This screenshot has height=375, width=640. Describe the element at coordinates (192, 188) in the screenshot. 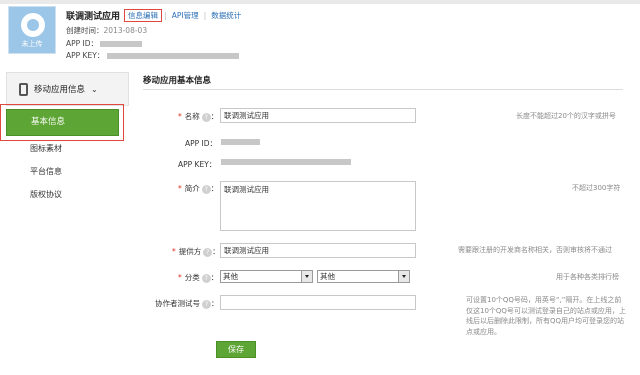

I see `intro-label: 简介` at that location.